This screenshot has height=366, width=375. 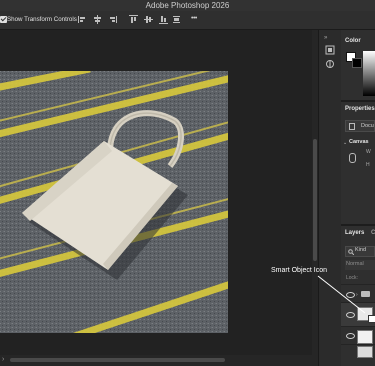 What do you see at coordinates (353, 41) in the screenshot?
I see `tab-color: Color` at bounding box center [353, 41].